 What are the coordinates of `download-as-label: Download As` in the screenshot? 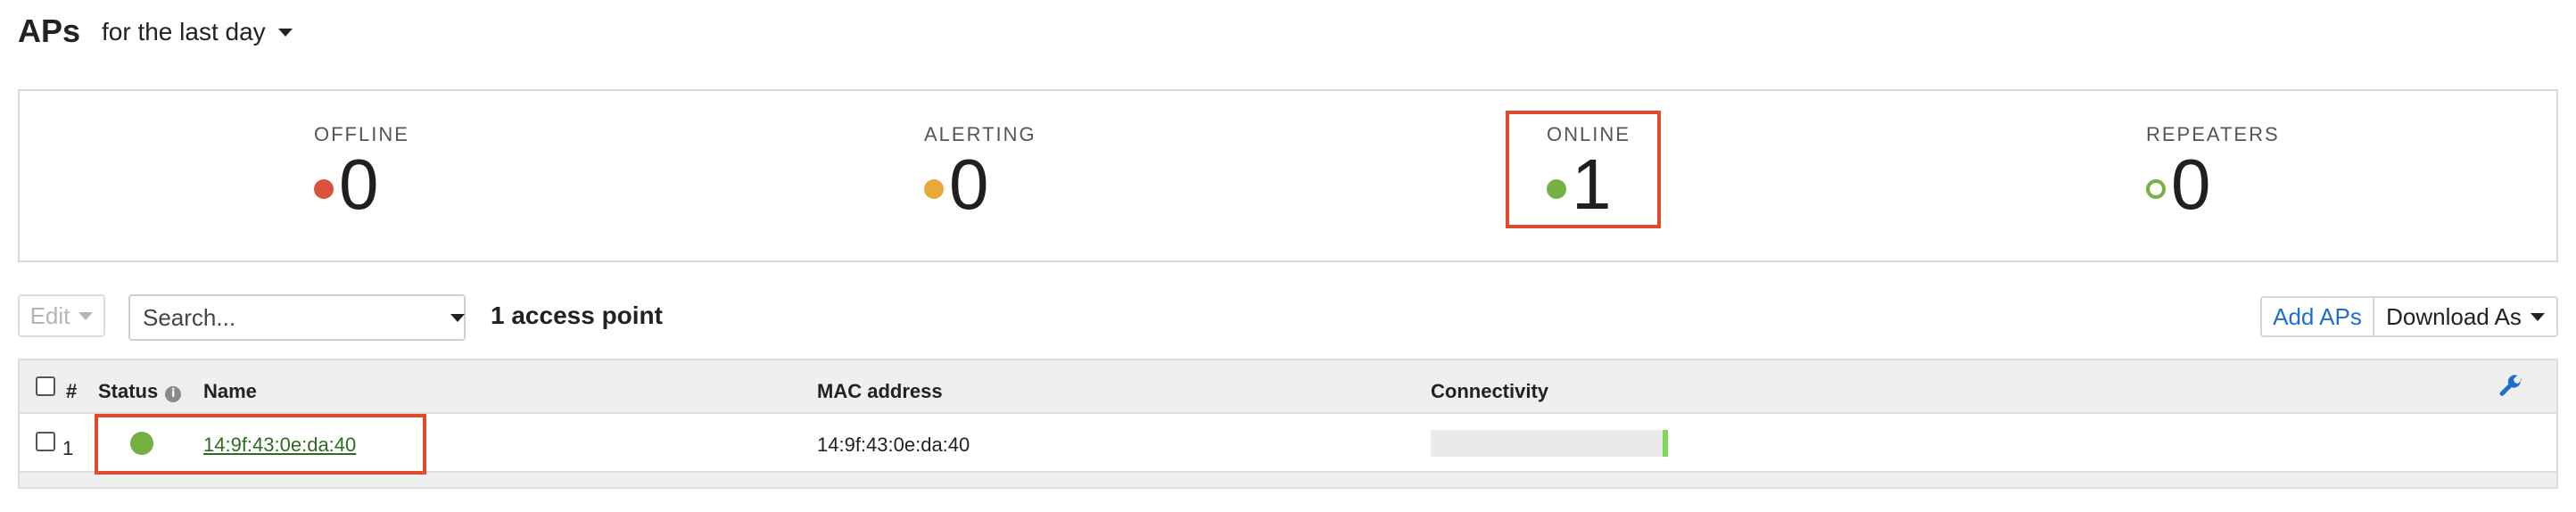 It's located at (2454, 316).